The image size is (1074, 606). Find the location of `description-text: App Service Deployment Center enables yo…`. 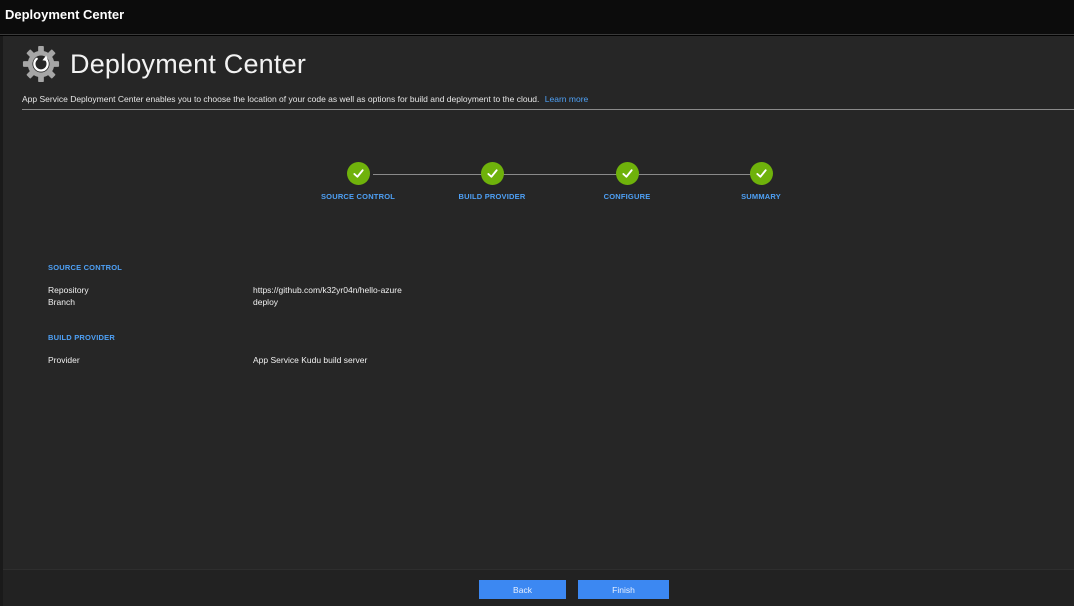

description-text: App Service Deployment Center enables yo… is located at coordinates (281, 99).